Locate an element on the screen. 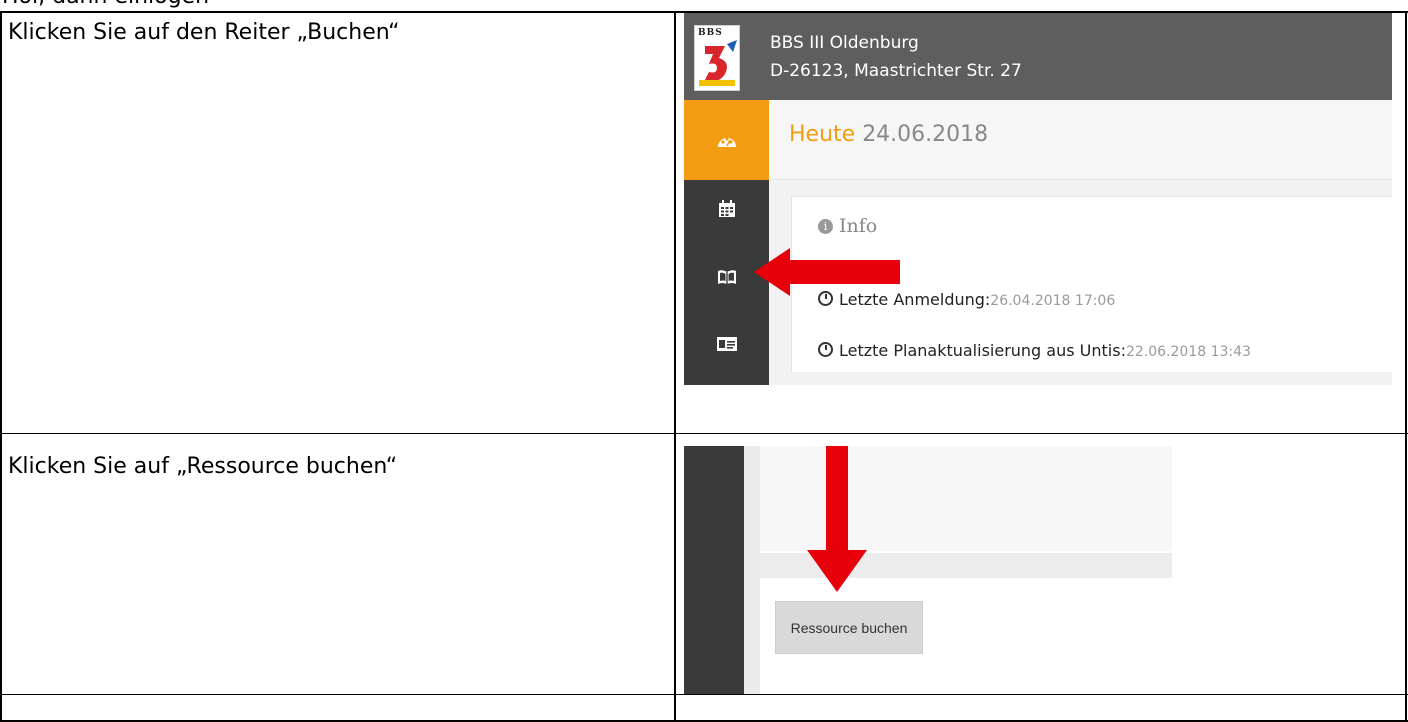  last-plan-value: 22.06.2018 13:43 is located at coordinates (1188, 352).